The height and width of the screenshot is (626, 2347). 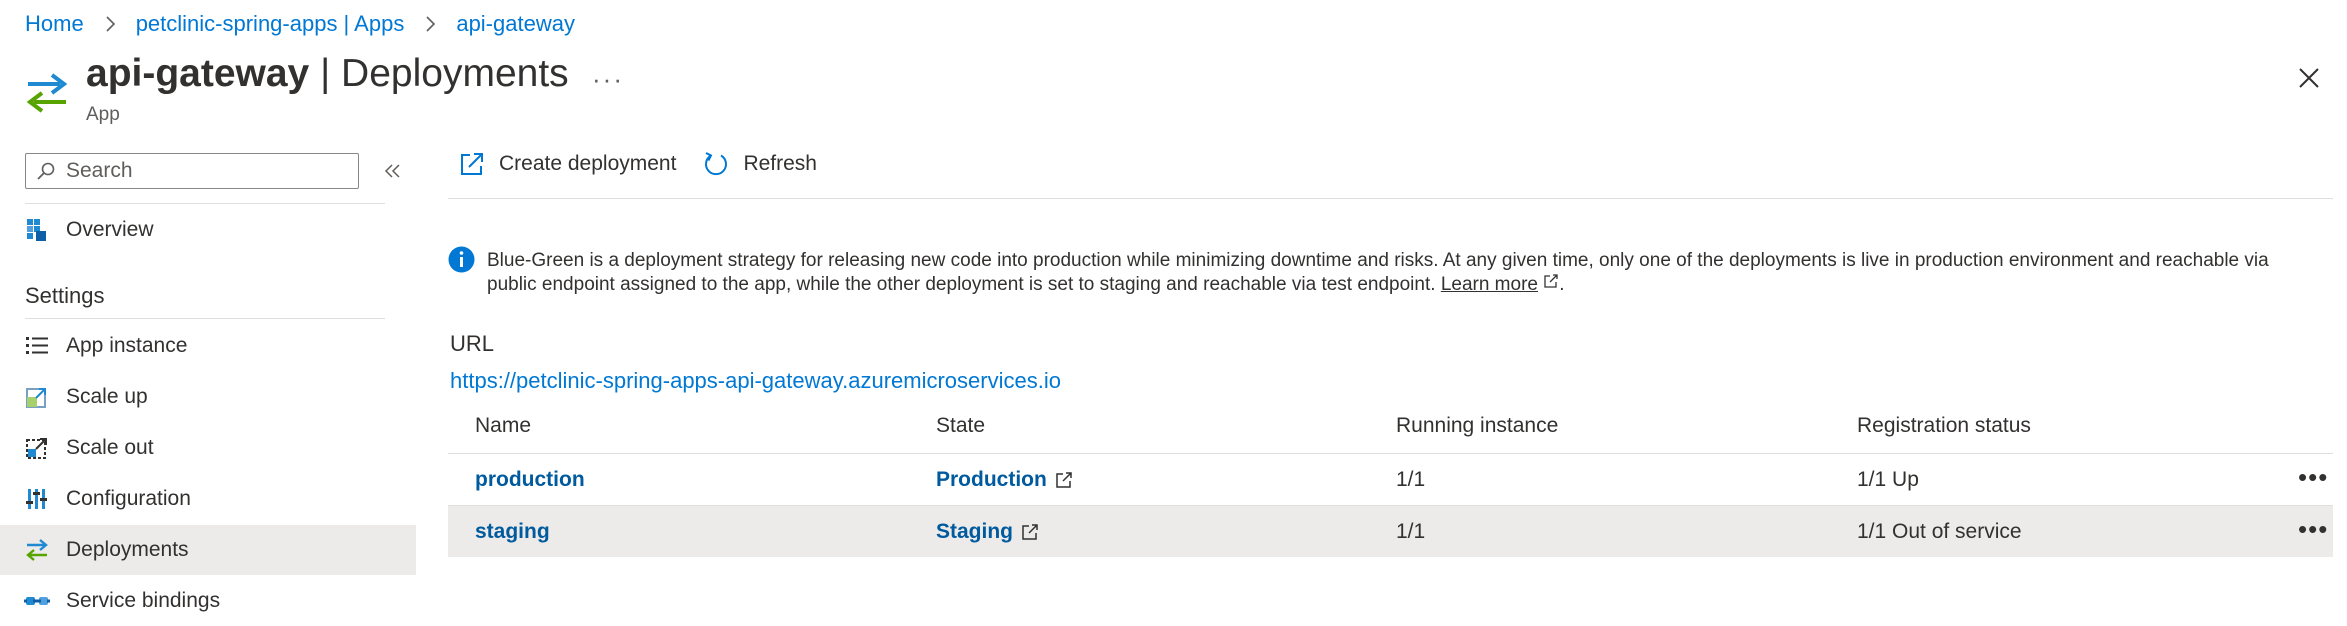 What do you see at coordinates (1477, 426) in the screenshot?
I see `column-header-running-instance: Running instance` at bounding box center [1477, 426].